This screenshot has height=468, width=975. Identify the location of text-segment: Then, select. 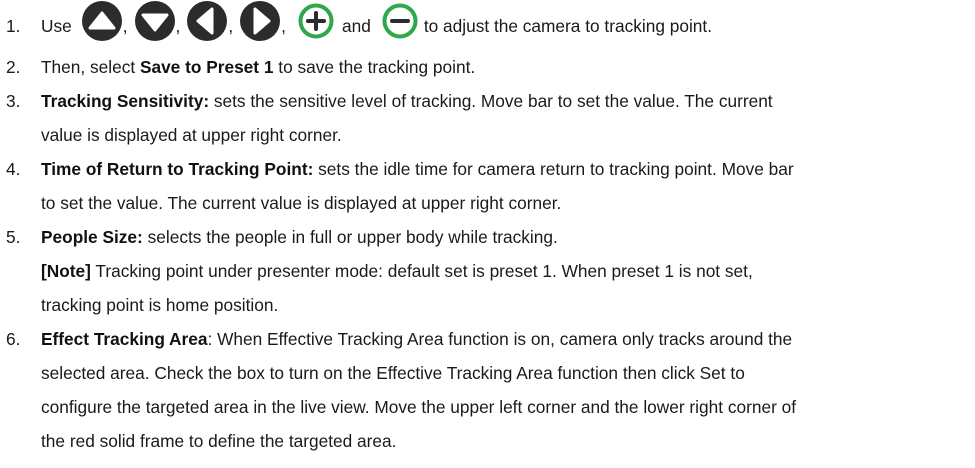
(90, 67).